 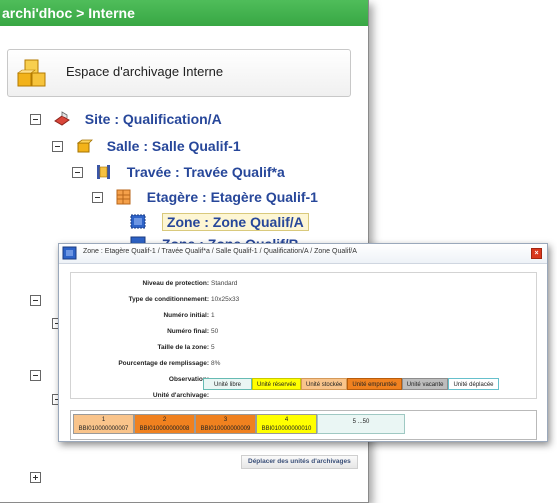 What do you see at coordinates (188, 379) in the screenshot?
I see `detail-key: Observation:` at bounding box center [188, 379].